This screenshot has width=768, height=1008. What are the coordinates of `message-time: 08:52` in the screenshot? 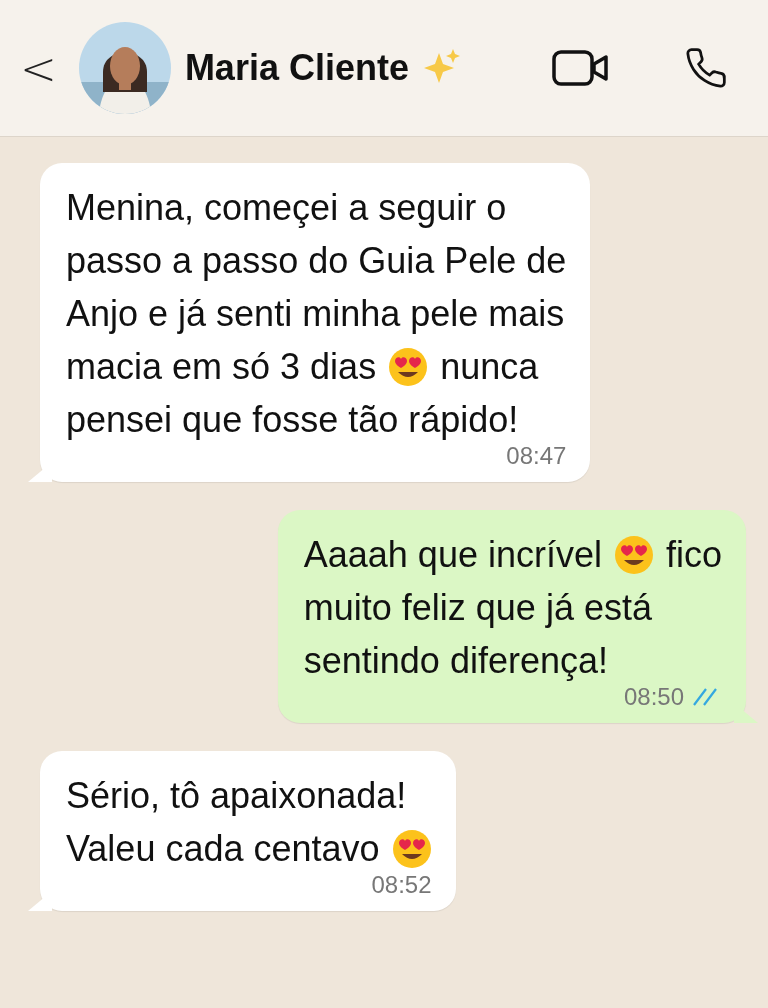 It's located at (401, 885).